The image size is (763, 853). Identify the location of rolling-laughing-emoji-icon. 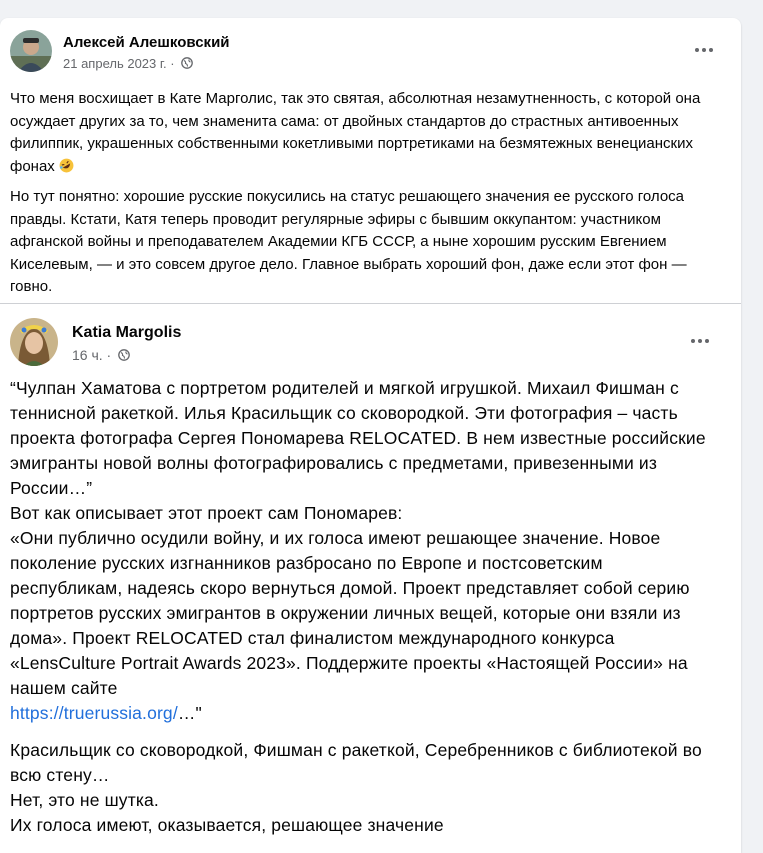
(66, 165).